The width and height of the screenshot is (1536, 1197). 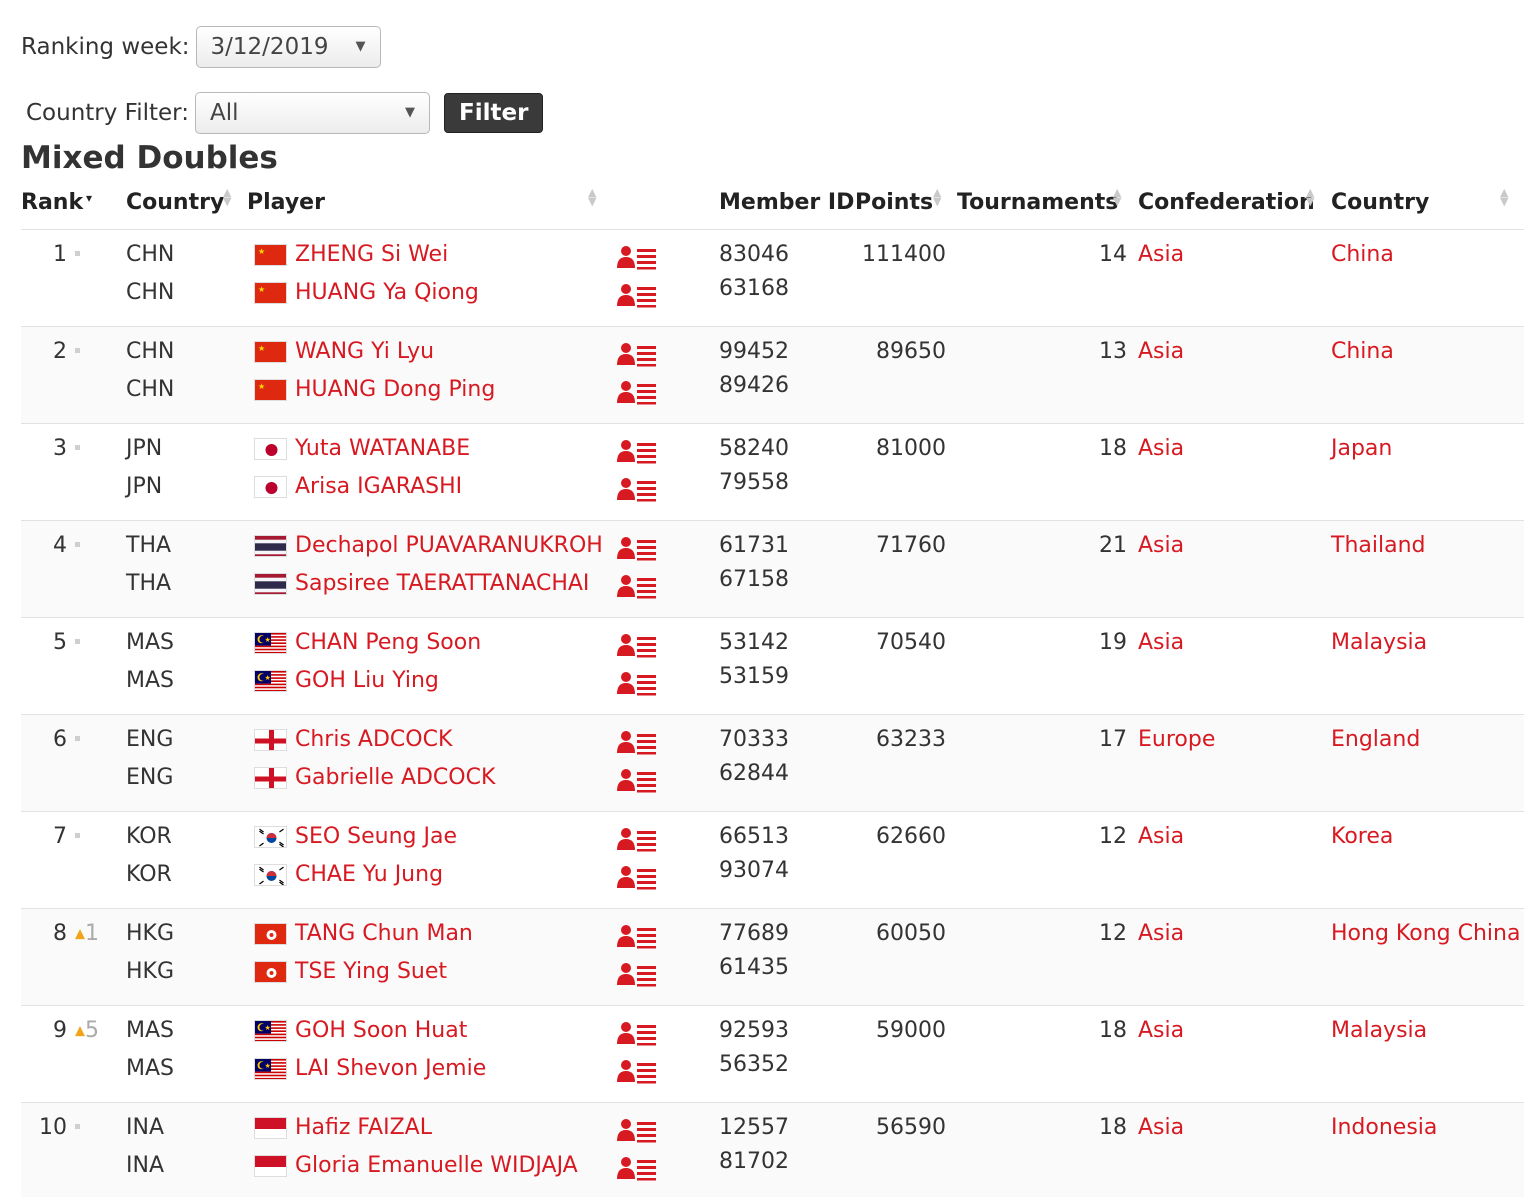 I want to click on member-id: 83046, so click(x=754, y=254).